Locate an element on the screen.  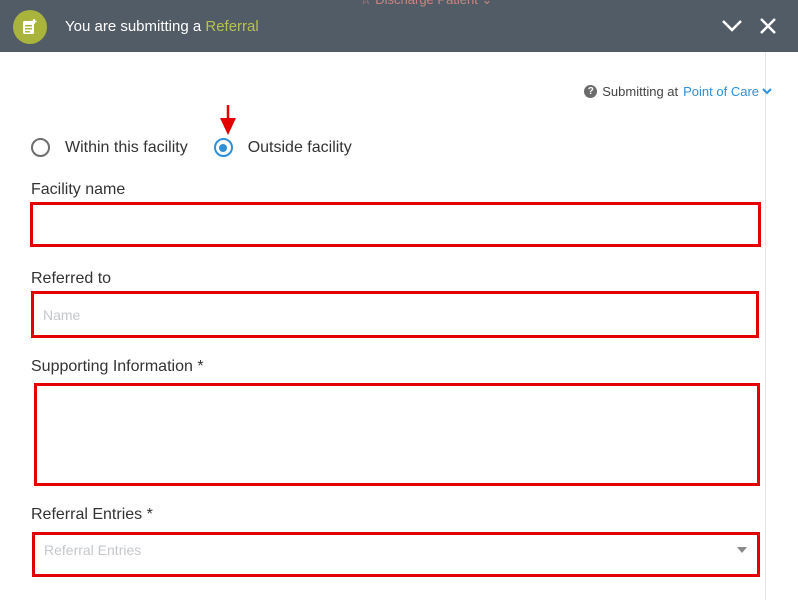
referred-to-field is located at coordinates (395, 314).